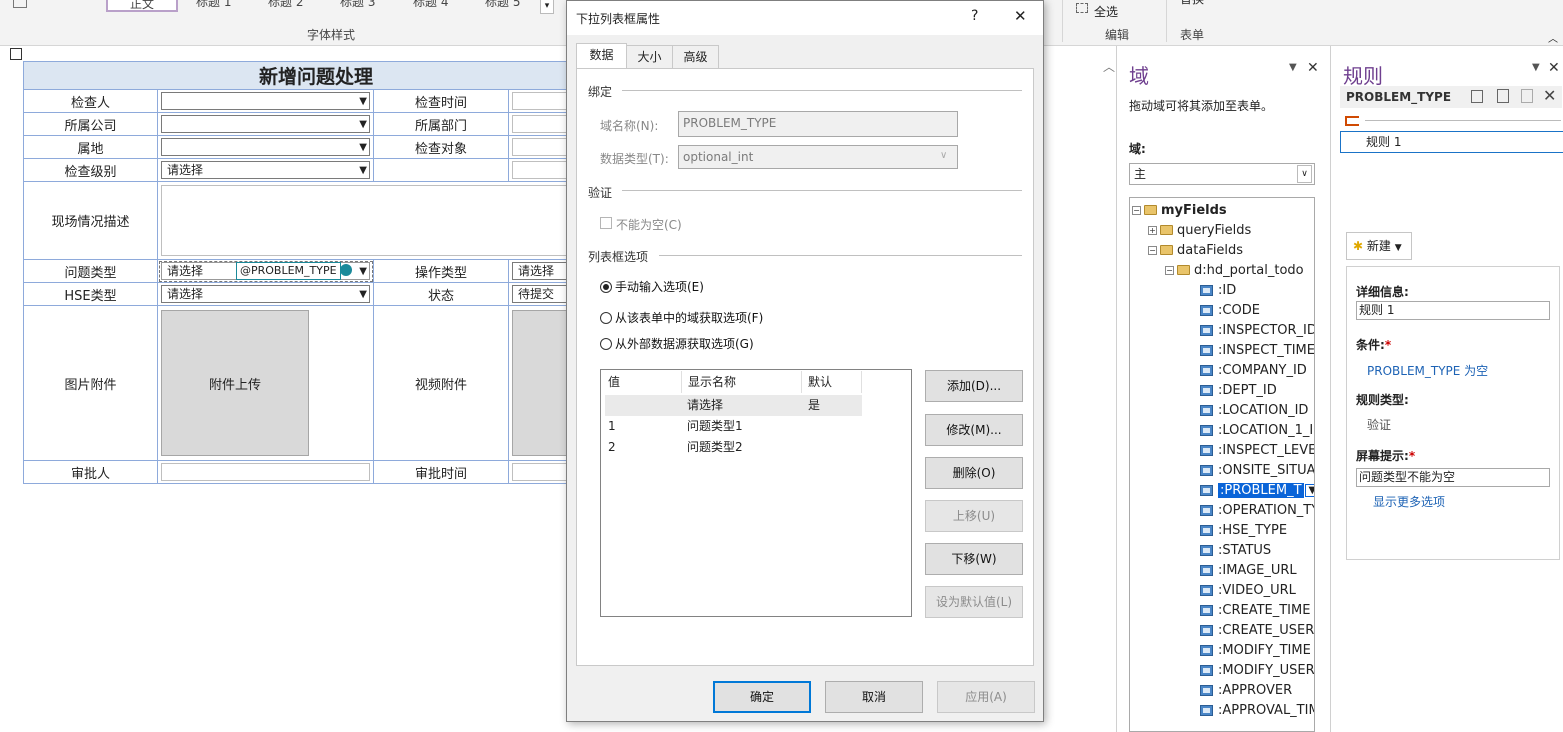  What do you see at coordinates (1409, 501) in the screenshot?
I see `more-options-link: 显示更多选项` at bounding box center [1409, 501].